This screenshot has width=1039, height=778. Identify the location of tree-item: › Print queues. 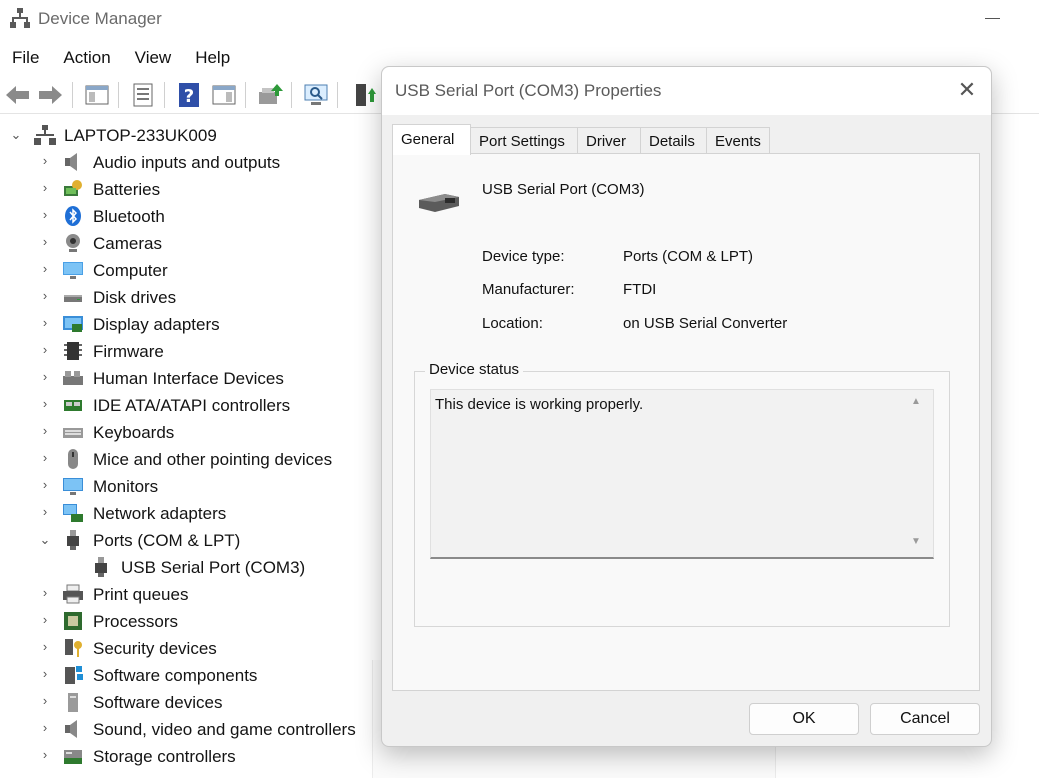
(190, 594).